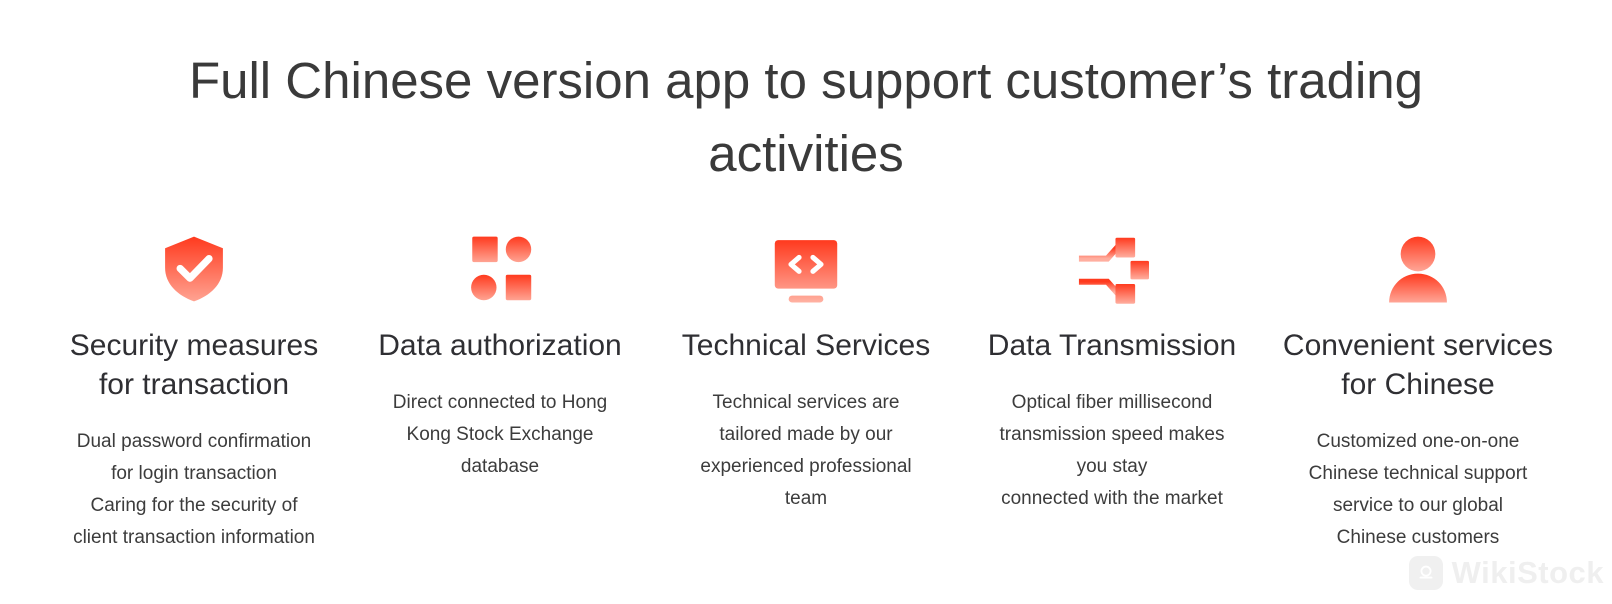 This screenshot has height=604, width=1612. Describe the element at coordinates (806, 269) in the screenshot. I see `code-monitor-icon` at that location.